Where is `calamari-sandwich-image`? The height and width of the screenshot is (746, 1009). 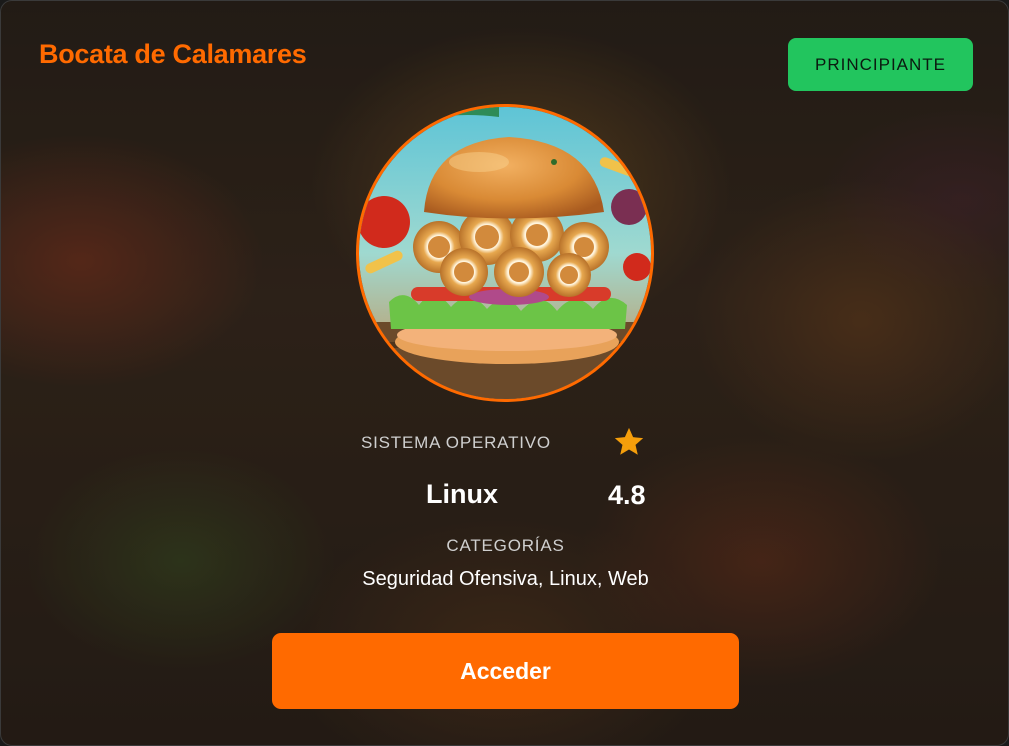 calamari-sandwich-image is located at coordinates (505, 253).